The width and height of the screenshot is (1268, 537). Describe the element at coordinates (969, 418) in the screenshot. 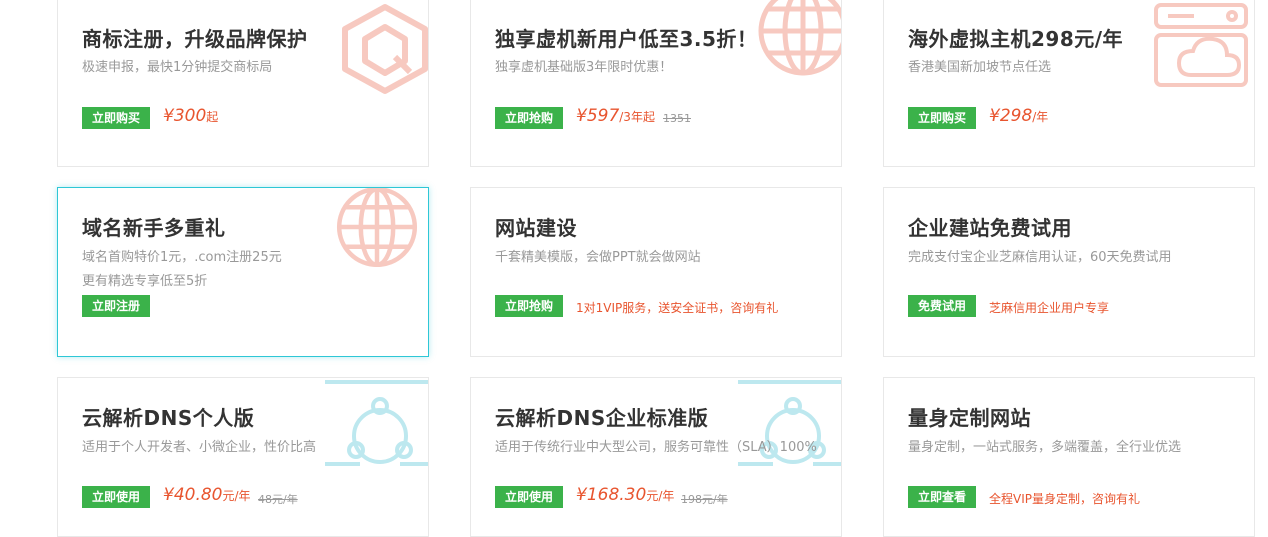

I see `card-title: 量身定制网站` at that location.